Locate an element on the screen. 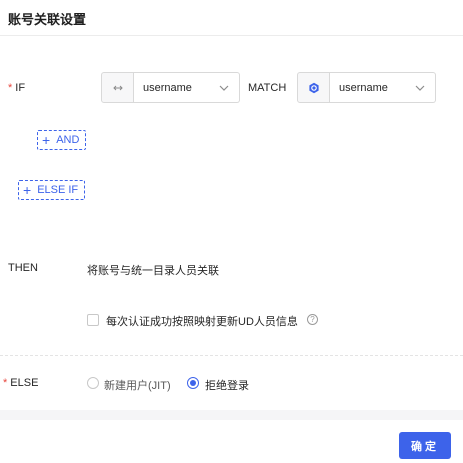  ud-identity-icon is located at coordinates (313, 87).